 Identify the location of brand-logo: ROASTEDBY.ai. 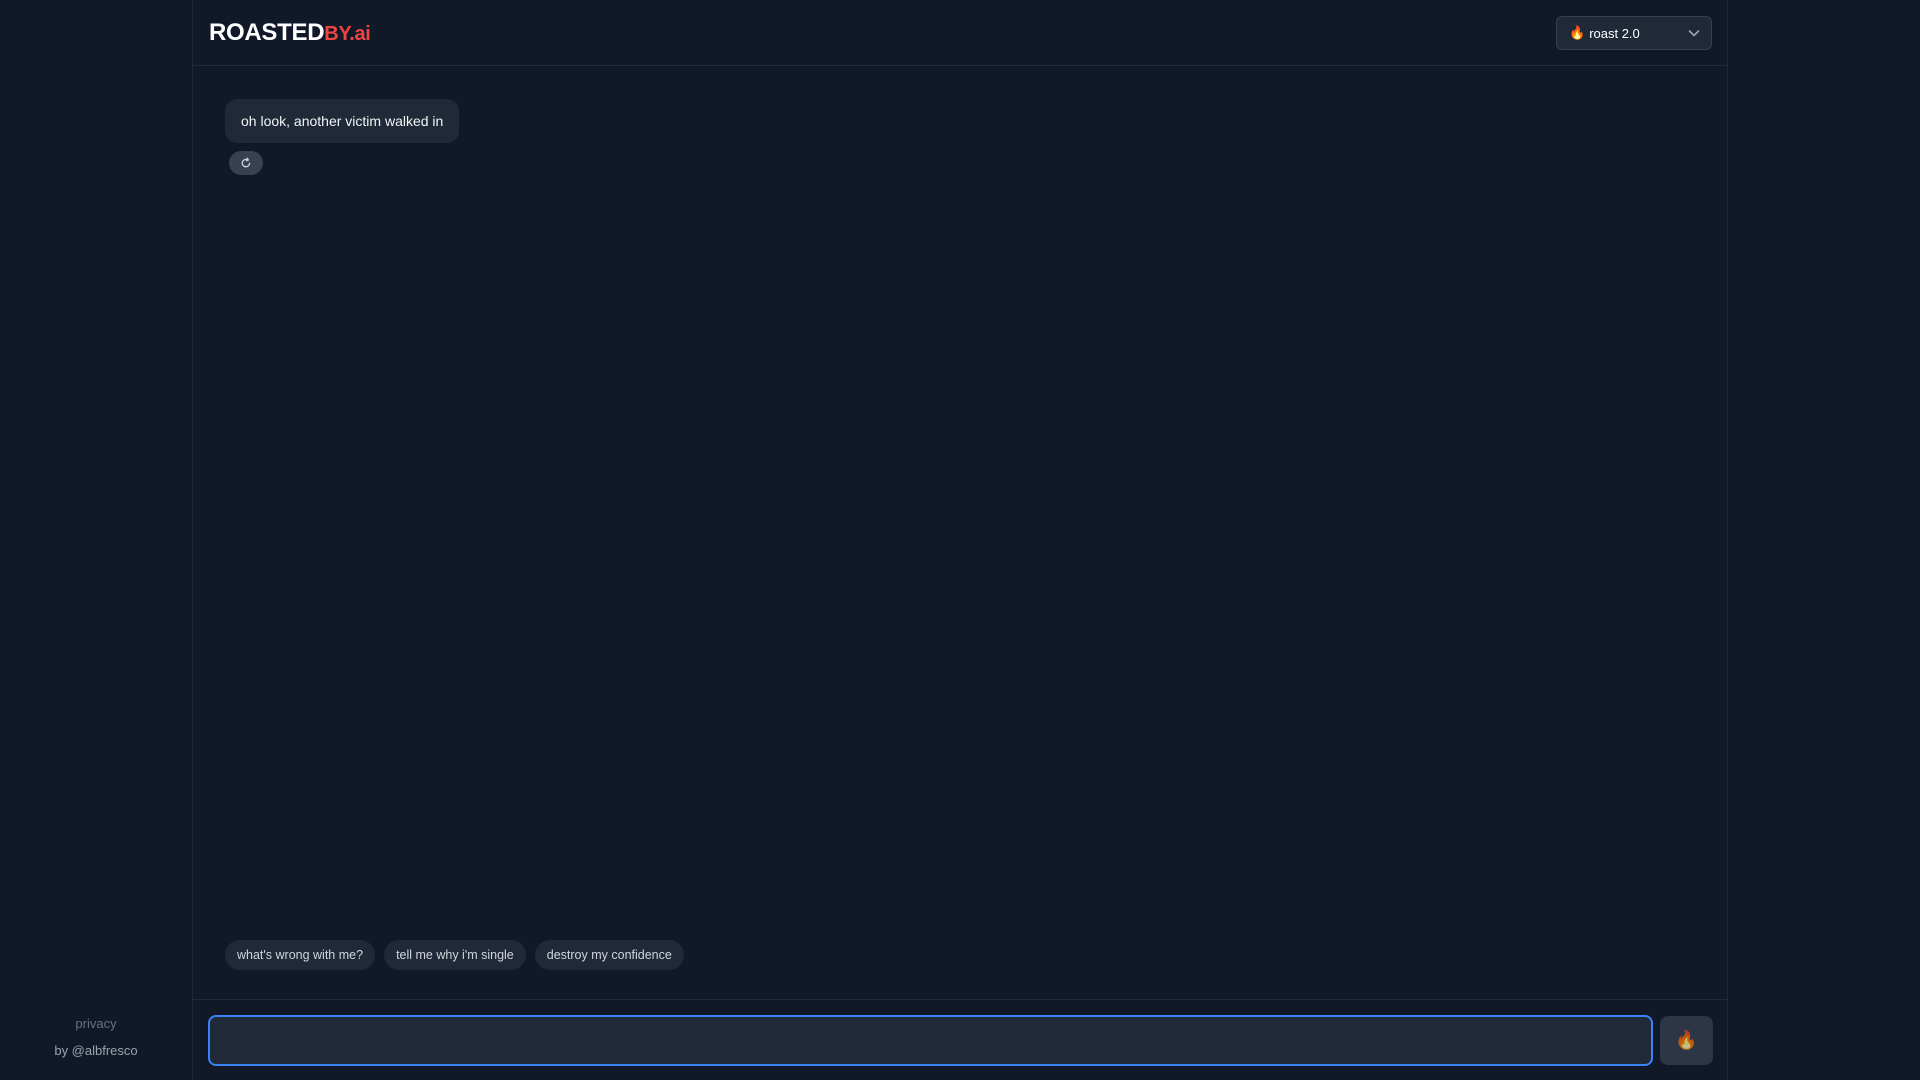
(290, 33).